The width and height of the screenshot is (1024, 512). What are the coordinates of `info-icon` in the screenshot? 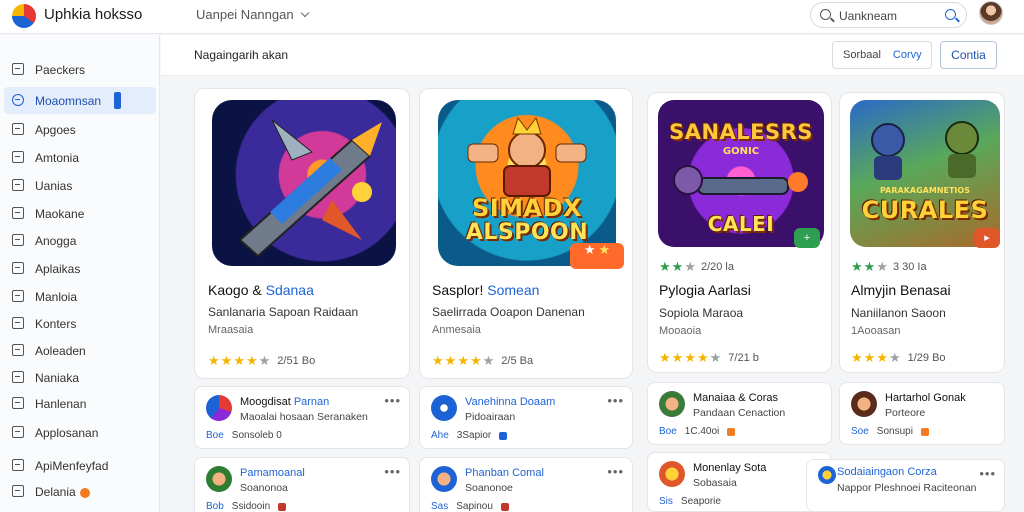 It's located at (18, 403).